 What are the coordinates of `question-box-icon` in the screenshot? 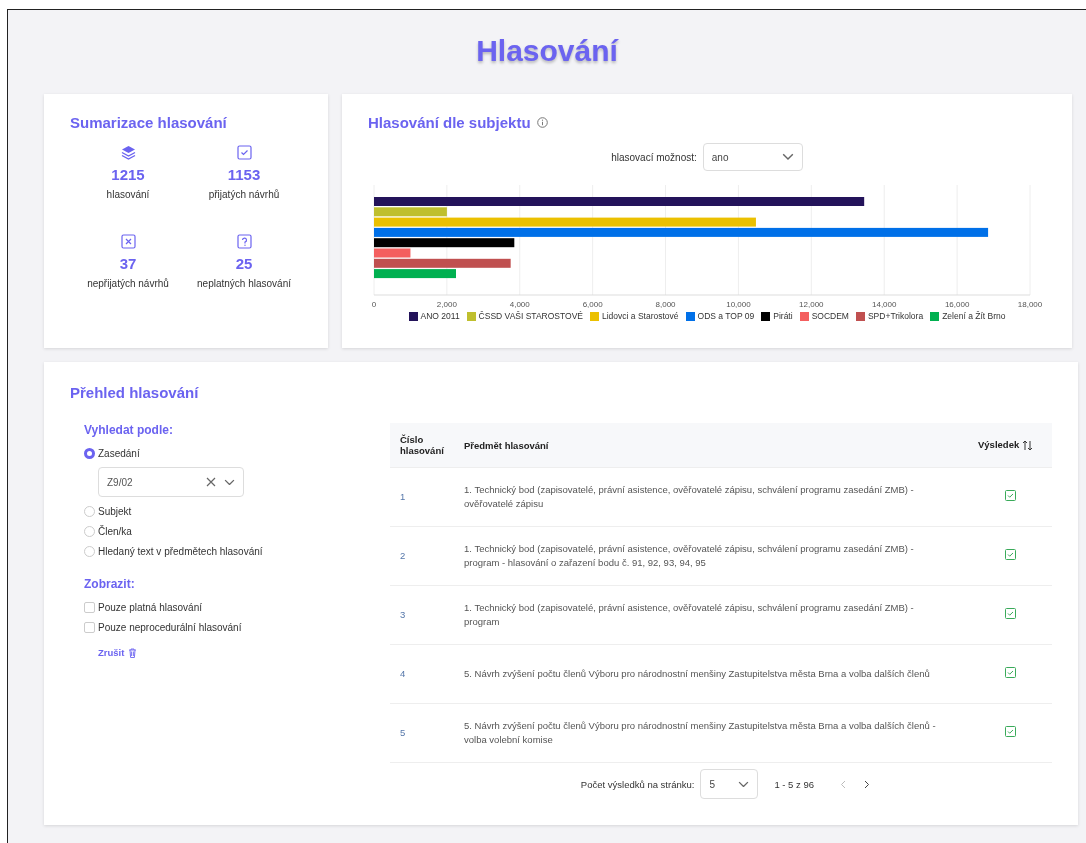 It's located at (244, 241).